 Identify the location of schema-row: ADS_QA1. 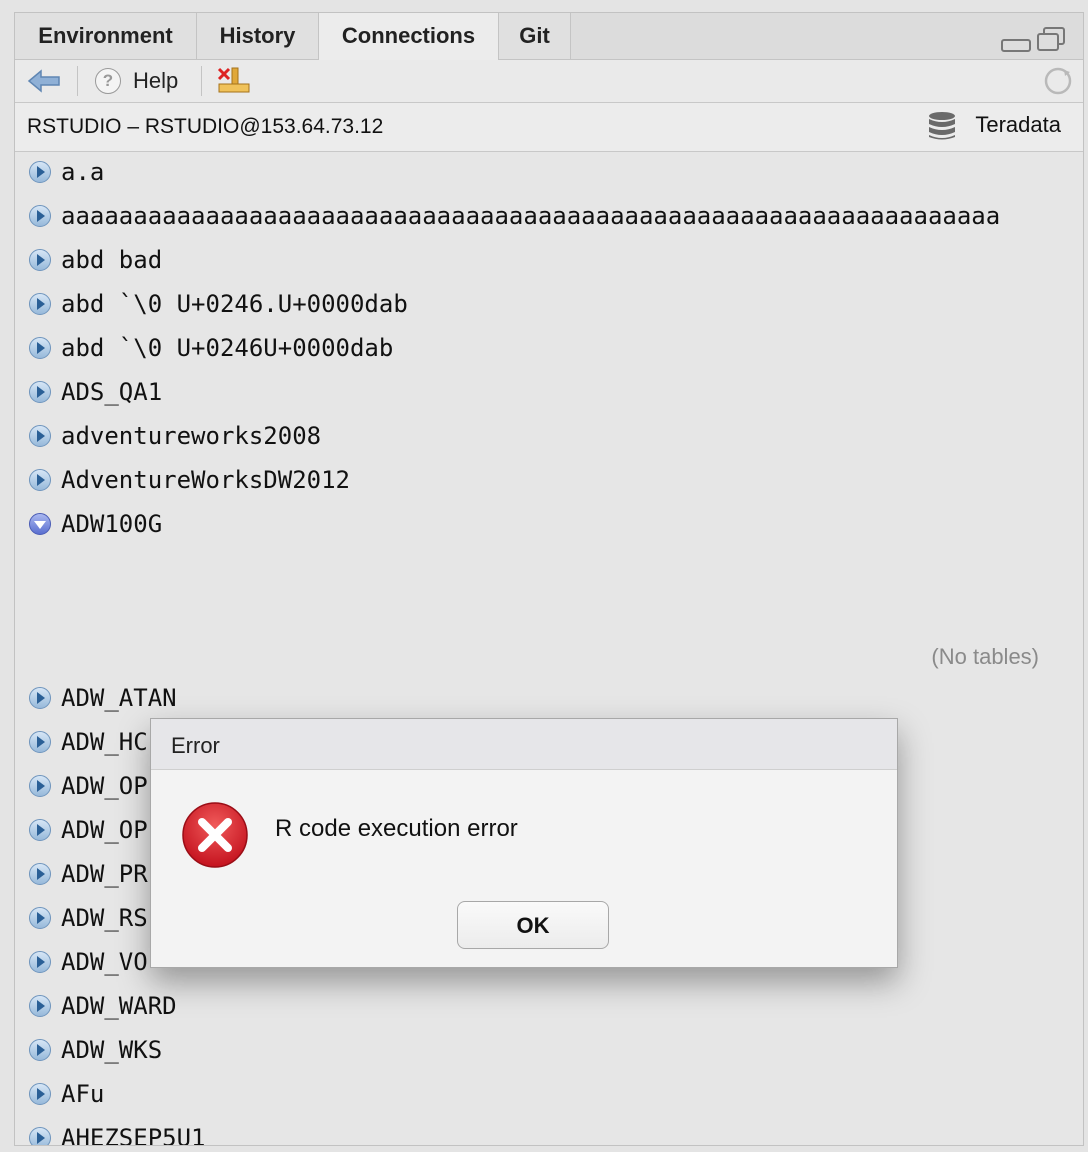
(549, 394).